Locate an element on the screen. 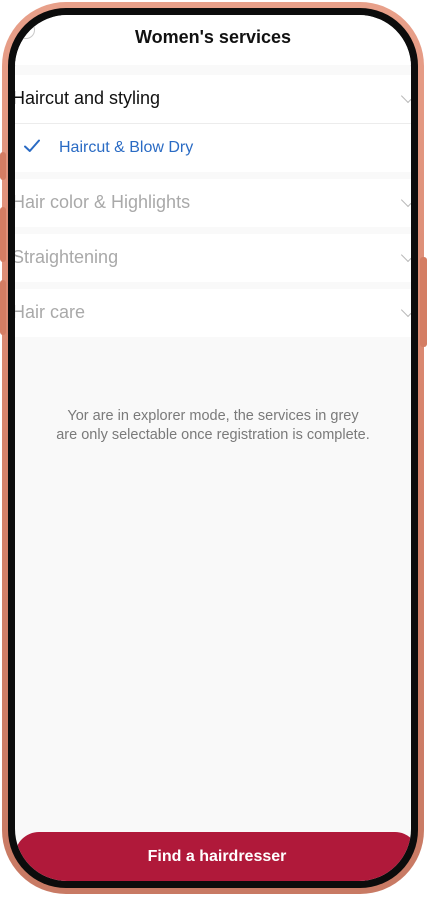 This screenshot has height=898, width=430. checkmark-icon is located at coordinates (32, 145).